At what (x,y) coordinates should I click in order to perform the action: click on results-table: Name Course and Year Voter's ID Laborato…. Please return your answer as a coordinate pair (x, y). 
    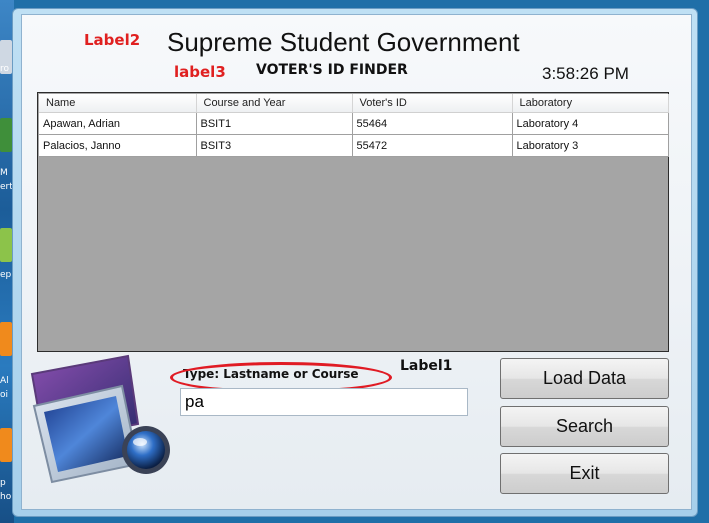
    Looking at the image, I should click on (354, 125).